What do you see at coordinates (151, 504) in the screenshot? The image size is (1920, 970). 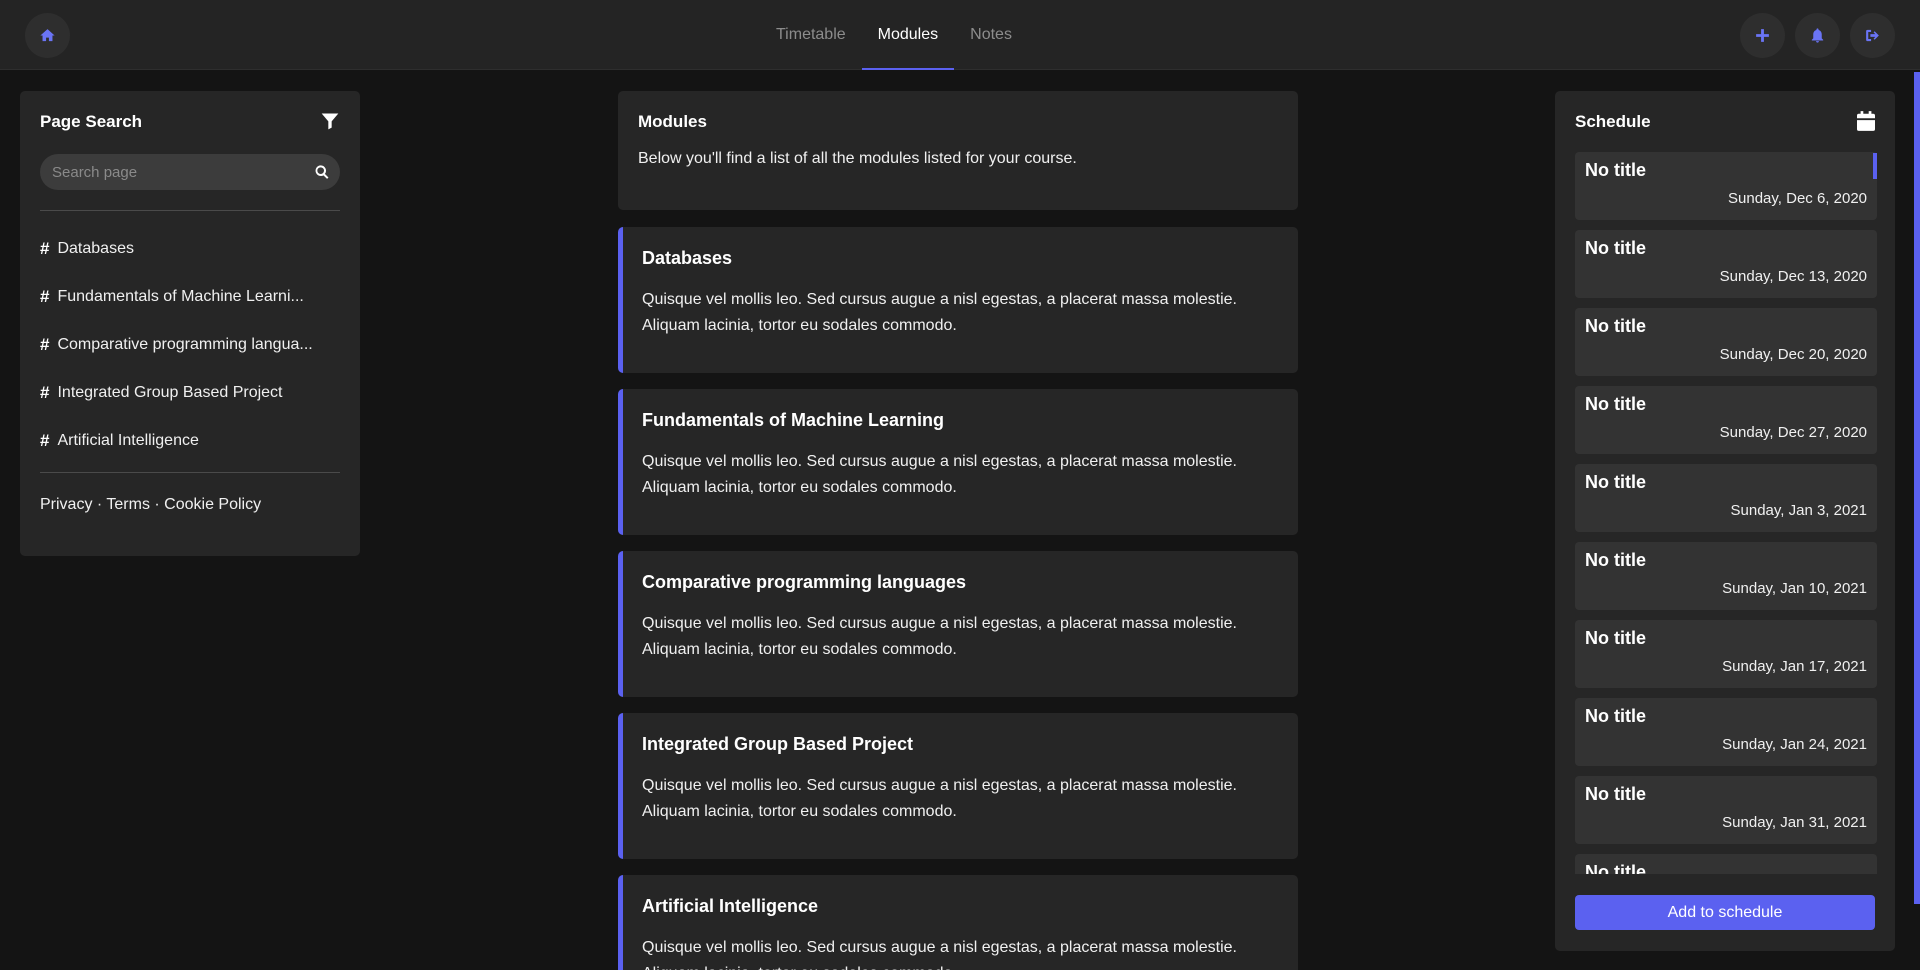 I see `footer-links: Privacy · Terms · Cookie Policy` at bounding box center [151, 504].